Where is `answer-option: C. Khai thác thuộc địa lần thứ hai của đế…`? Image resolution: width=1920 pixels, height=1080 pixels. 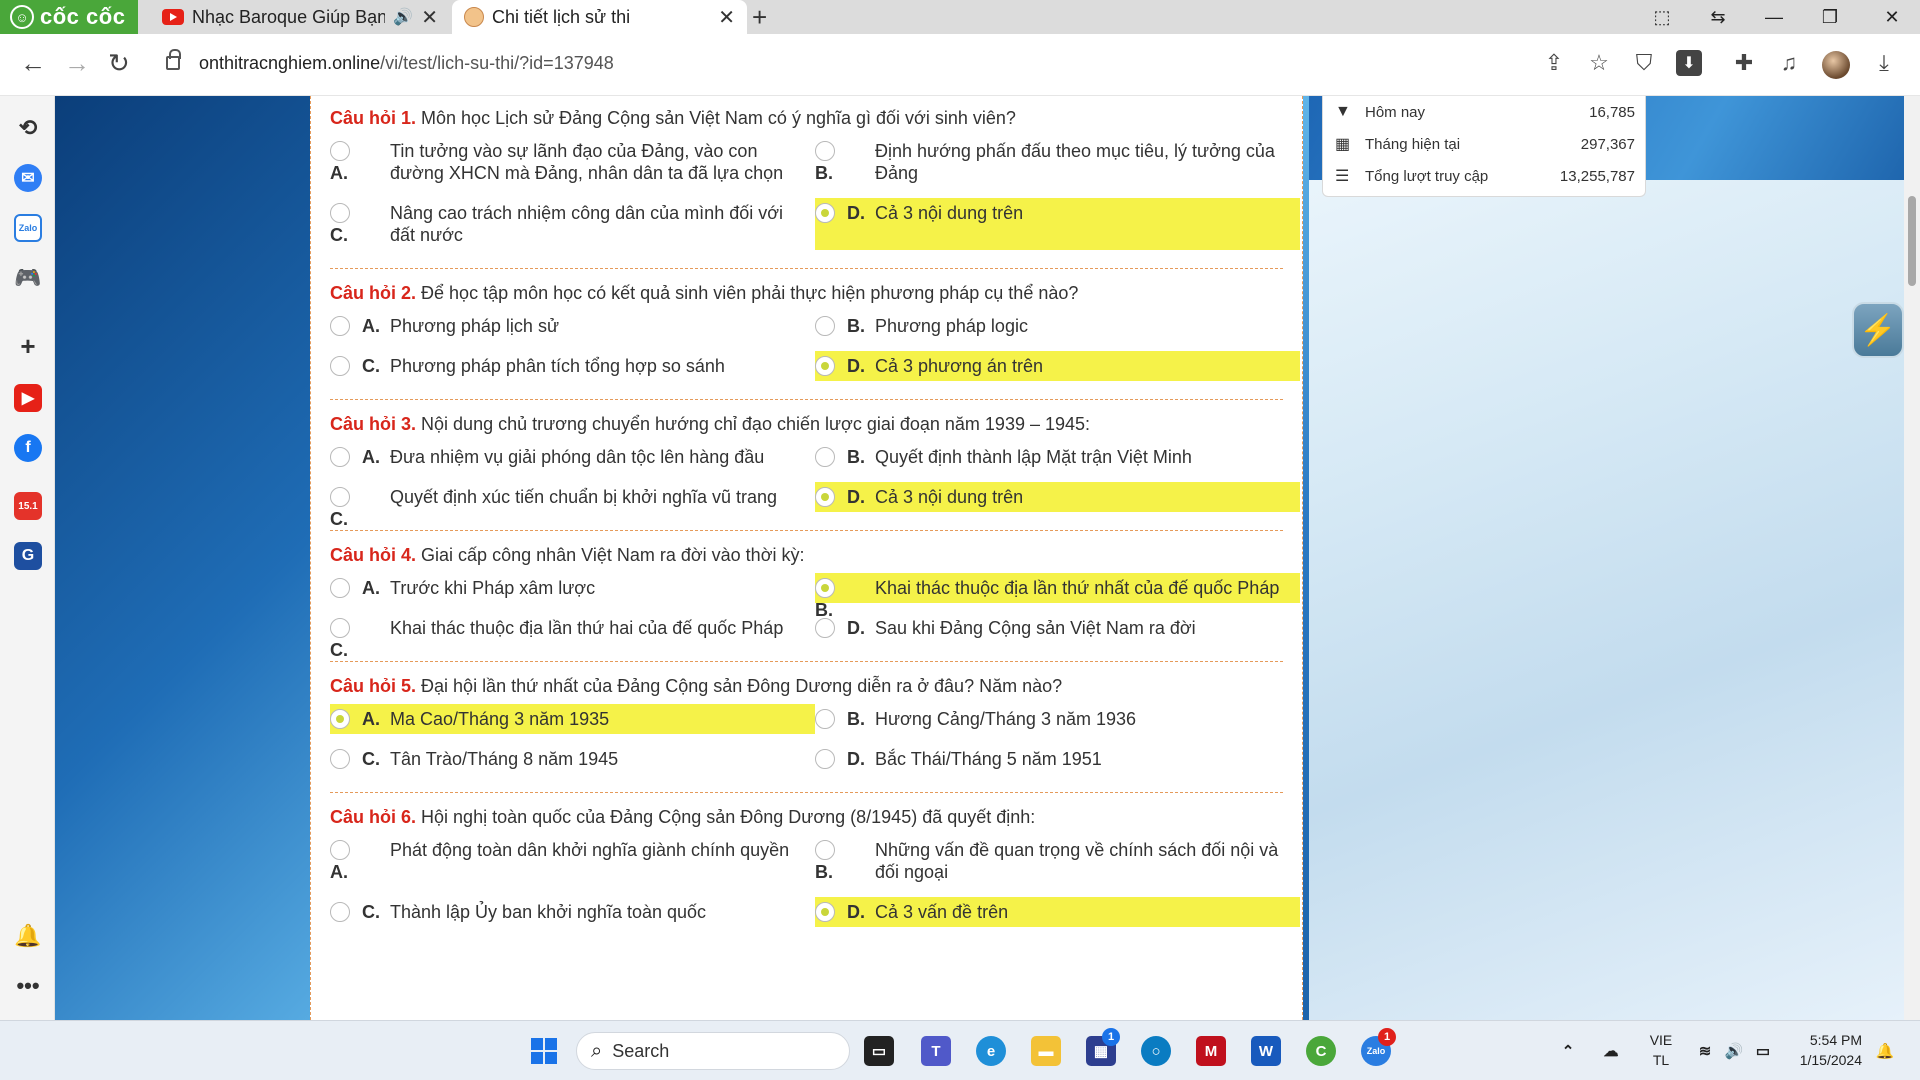
answer-option: C. Khai thác thuộc địa lần thứ hai của đế… is located at coordinates (572, 636).